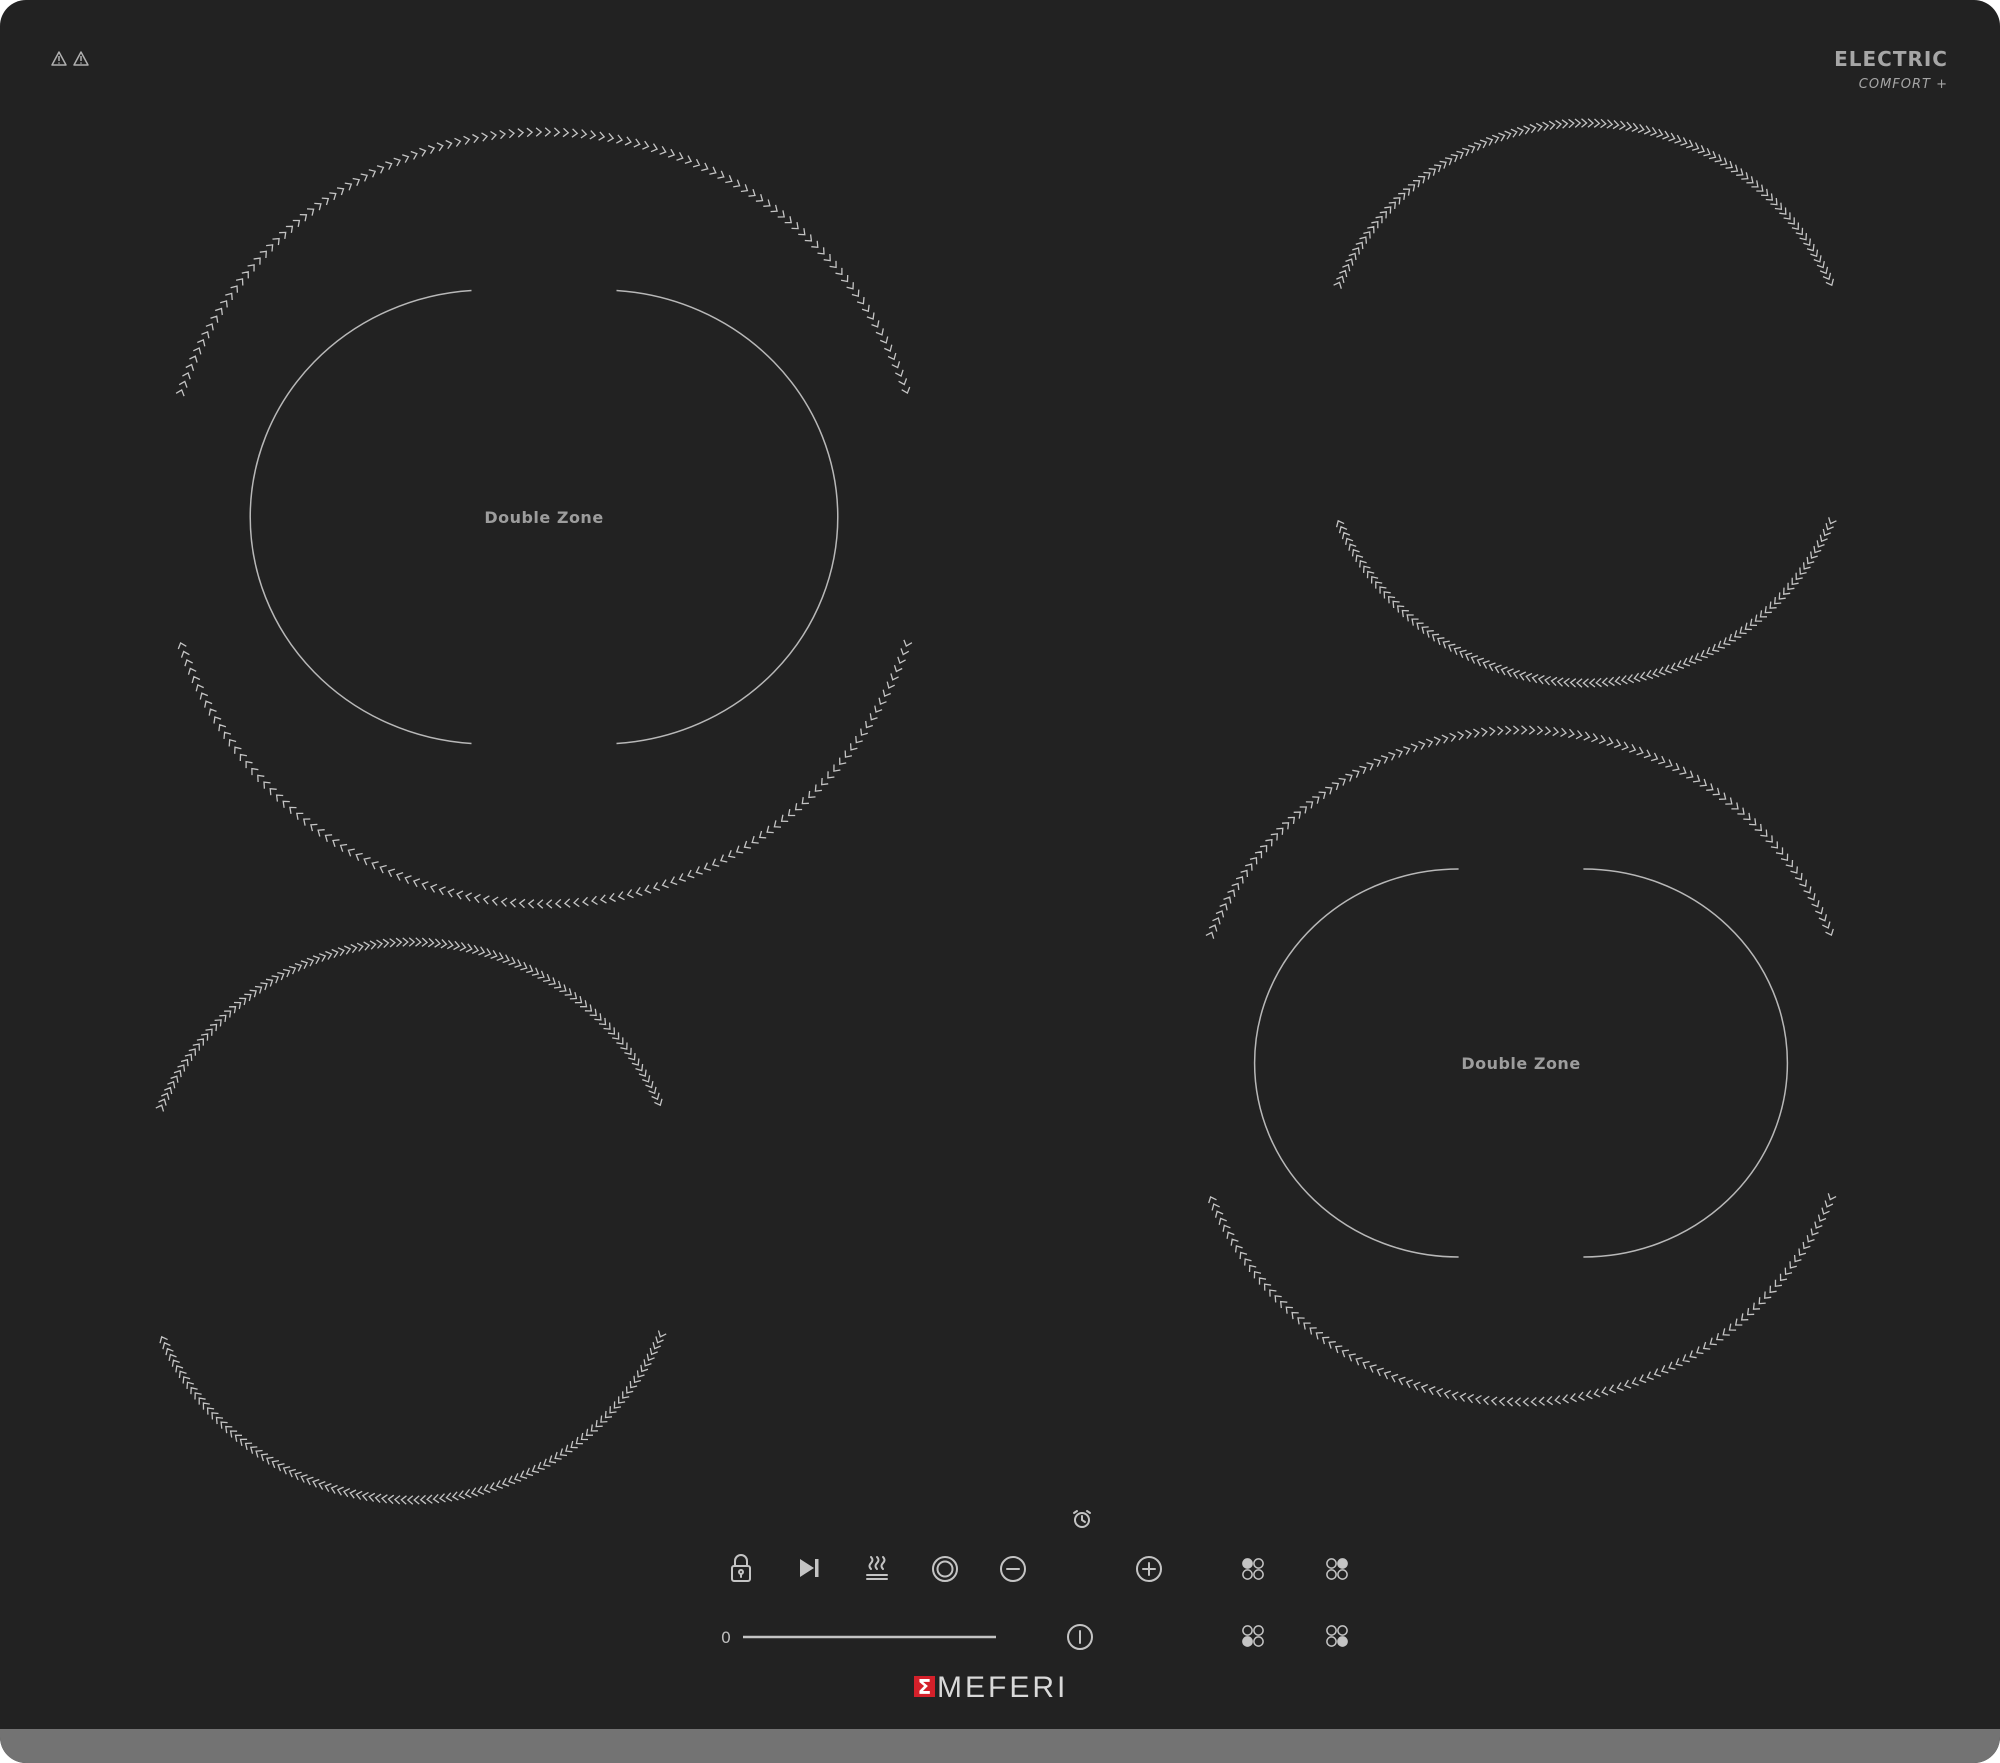  I want to click on zone-select-back-left-icon, so click(1253, 1569).